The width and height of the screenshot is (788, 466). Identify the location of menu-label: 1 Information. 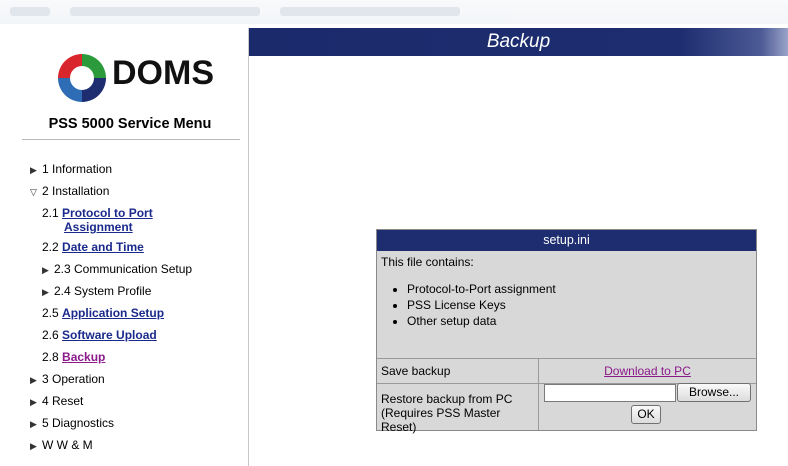
(77, 169).